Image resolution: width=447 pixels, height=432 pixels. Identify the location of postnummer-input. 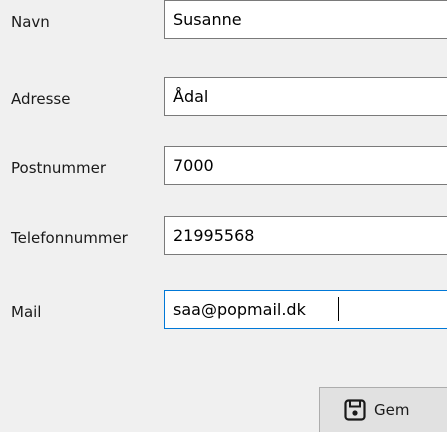
(305, 165).